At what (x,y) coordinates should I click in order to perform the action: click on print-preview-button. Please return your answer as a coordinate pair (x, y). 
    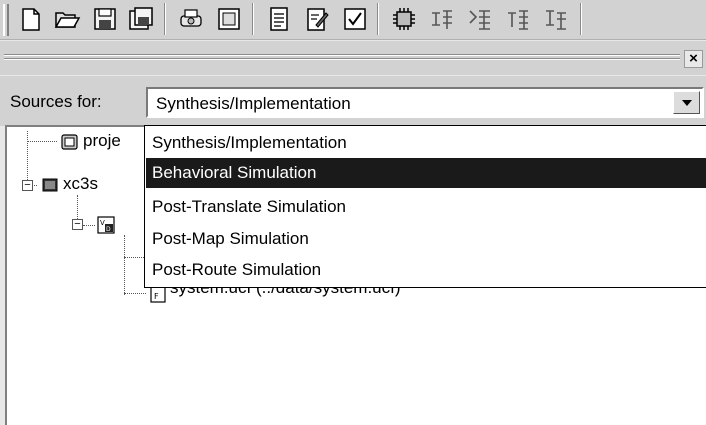
    Looking at the image, I should click on (229, 19).